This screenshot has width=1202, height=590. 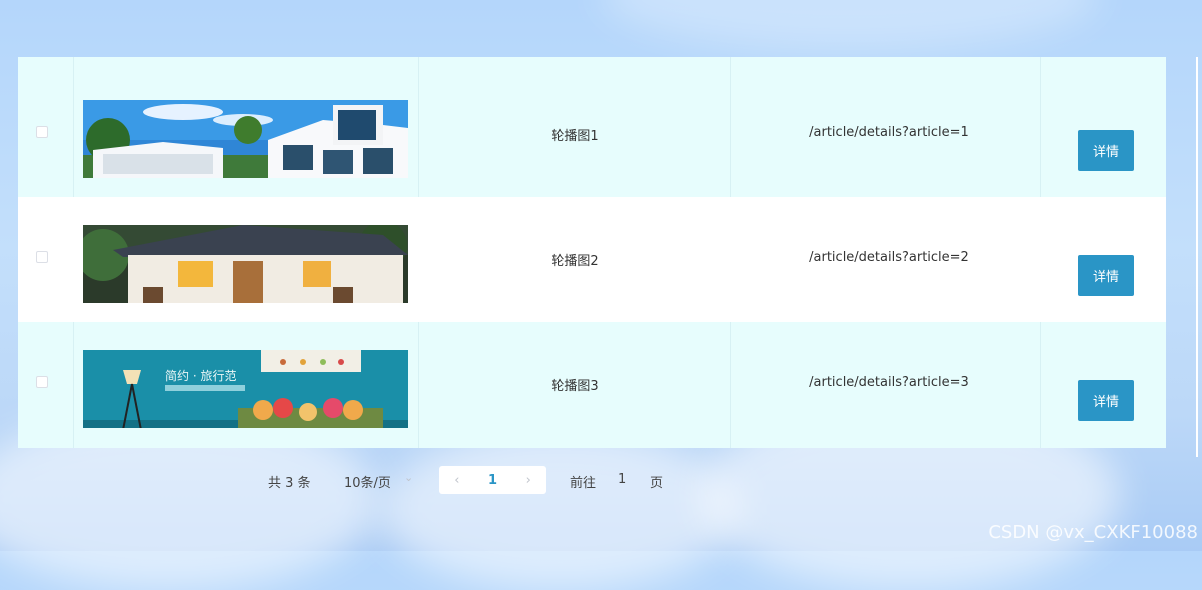 I want to click on goto-suffix: 页, so click(x=657, y=483).